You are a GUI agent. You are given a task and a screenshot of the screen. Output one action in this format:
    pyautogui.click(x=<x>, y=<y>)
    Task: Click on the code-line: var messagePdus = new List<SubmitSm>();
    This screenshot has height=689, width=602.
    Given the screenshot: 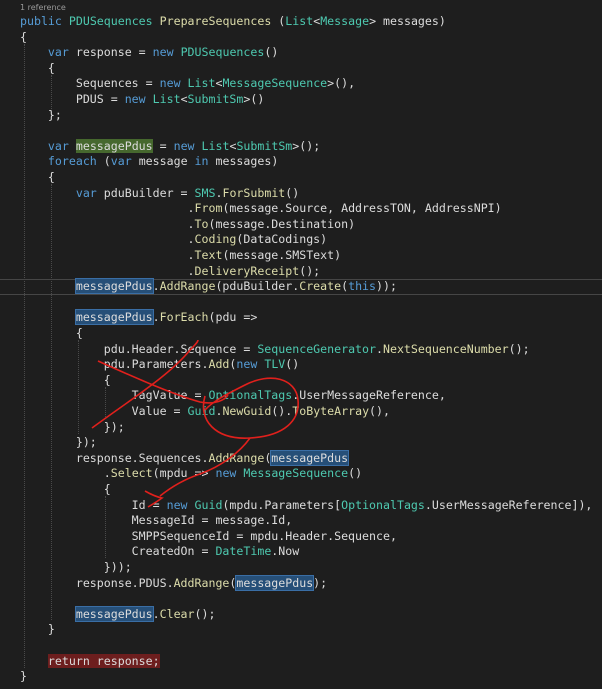 What is the action you would take?
    pyautogui.click(x=301, y=146)
    